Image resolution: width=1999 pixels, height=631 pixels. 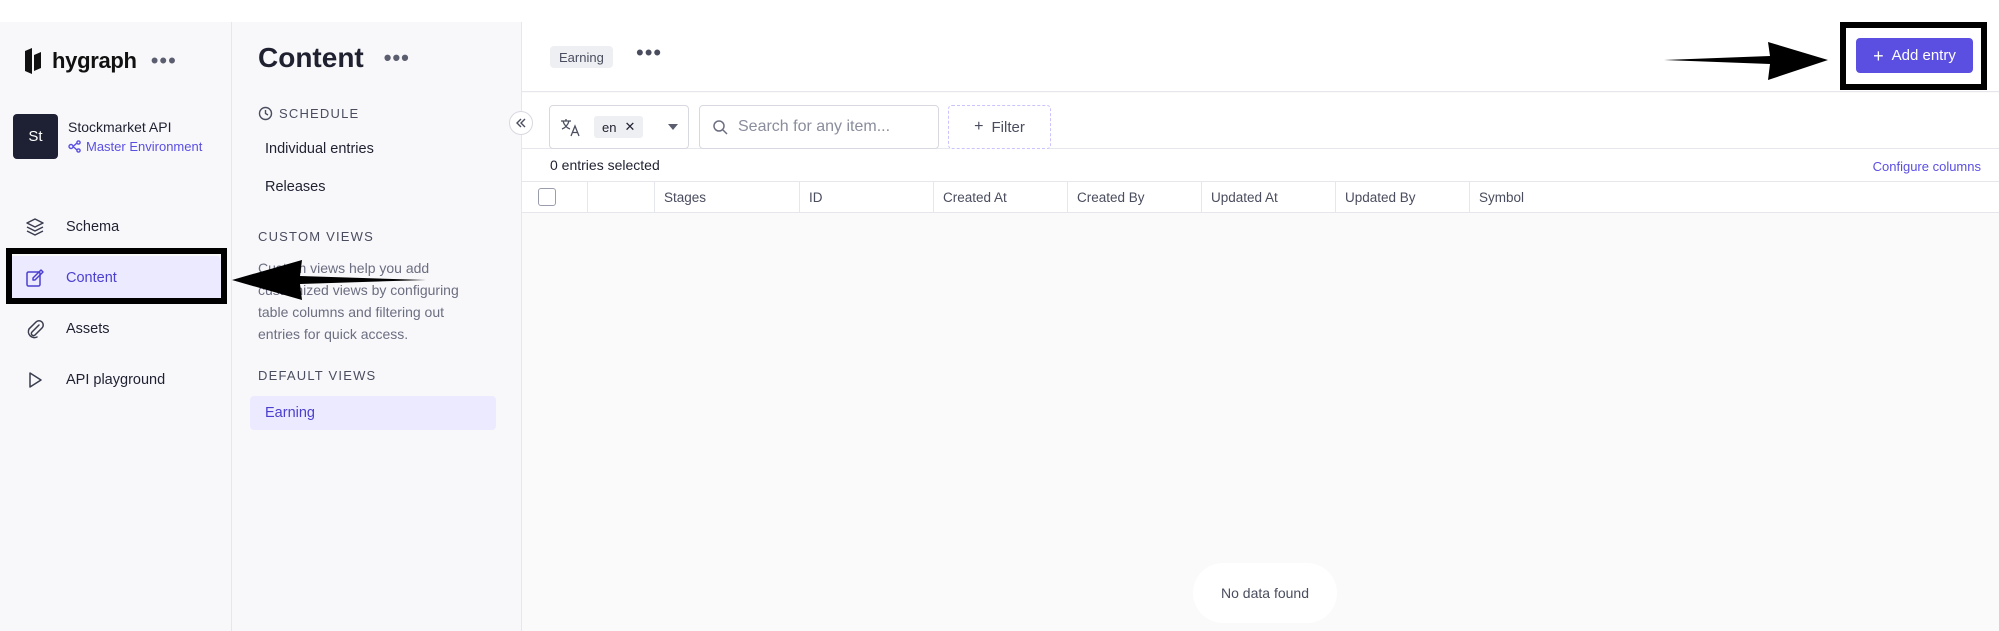 What do you see at coordinates (1001, 197) in the screenshot?
I see `column-header-created-at: Created At` at bounding box center [1001, 197].